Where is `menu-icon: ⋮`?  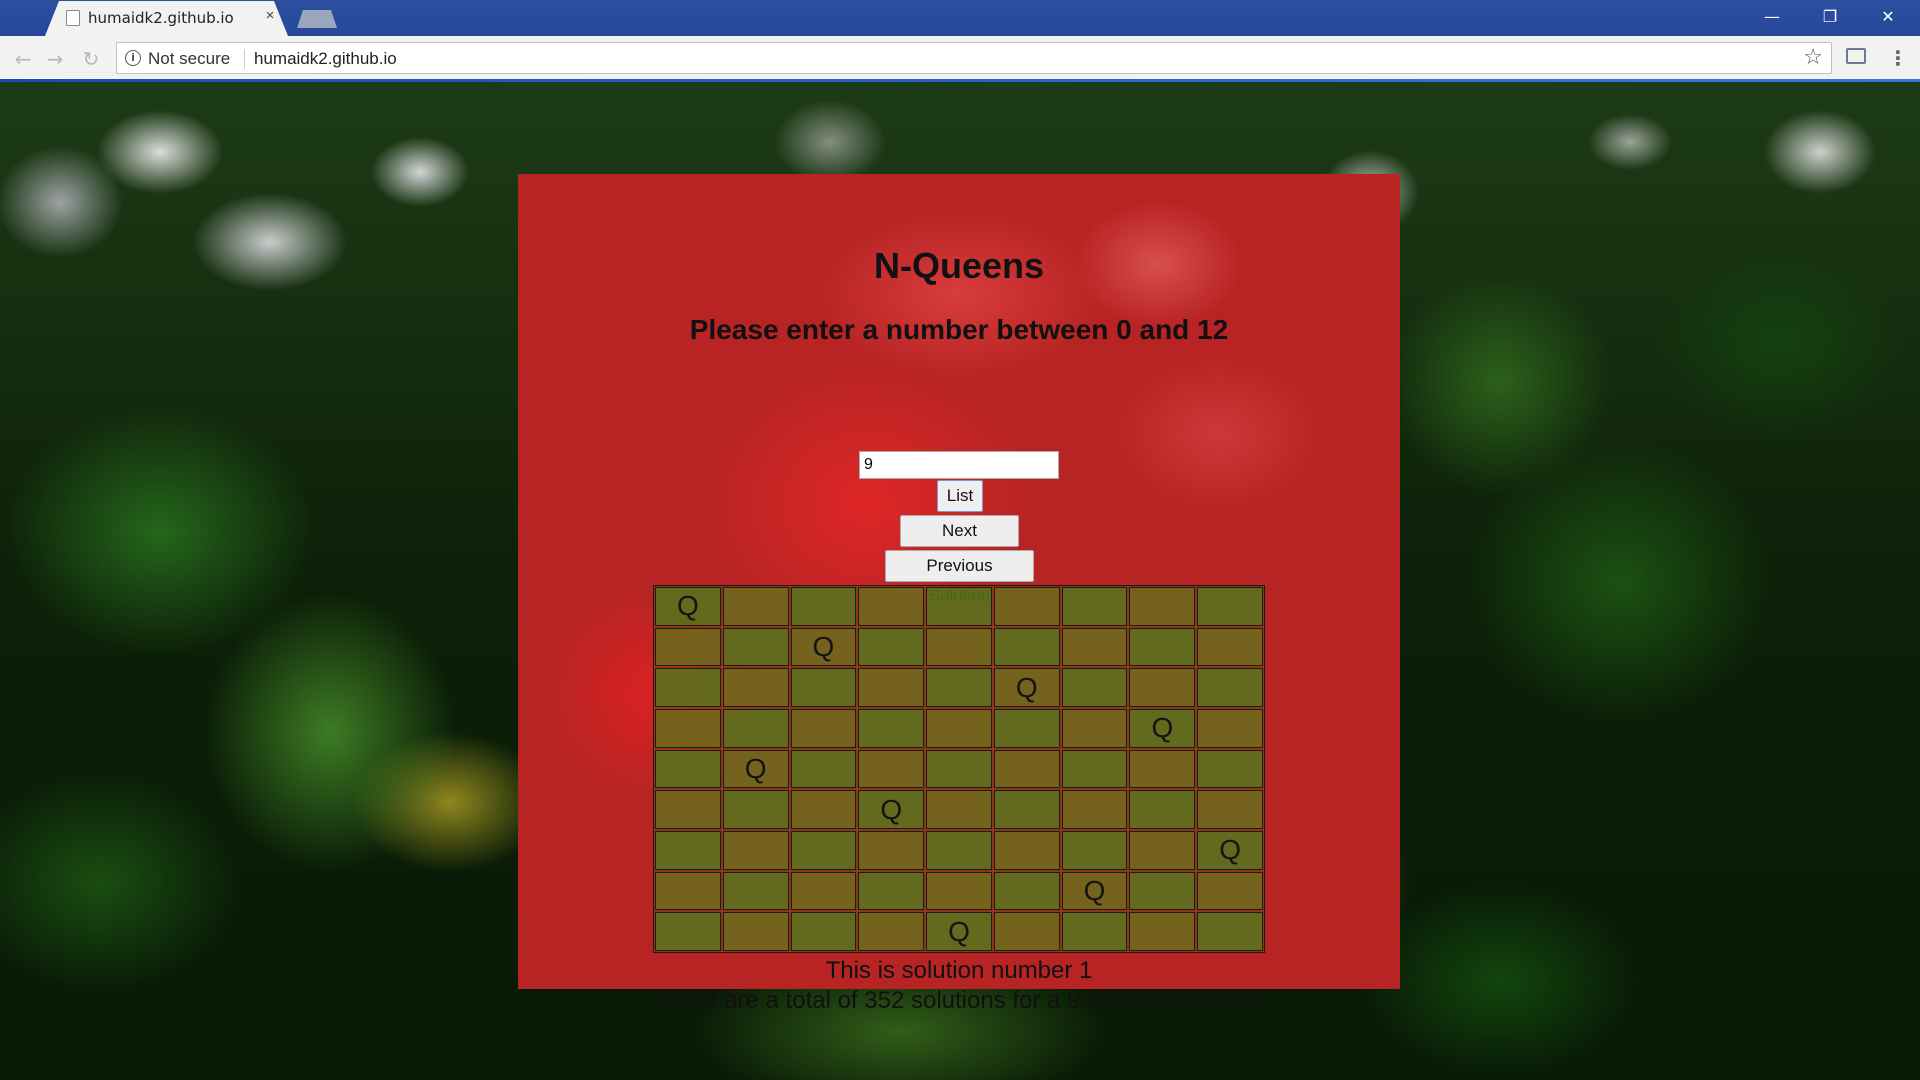
menu-icon: ⋮ is located at coordinates (1898, 58).